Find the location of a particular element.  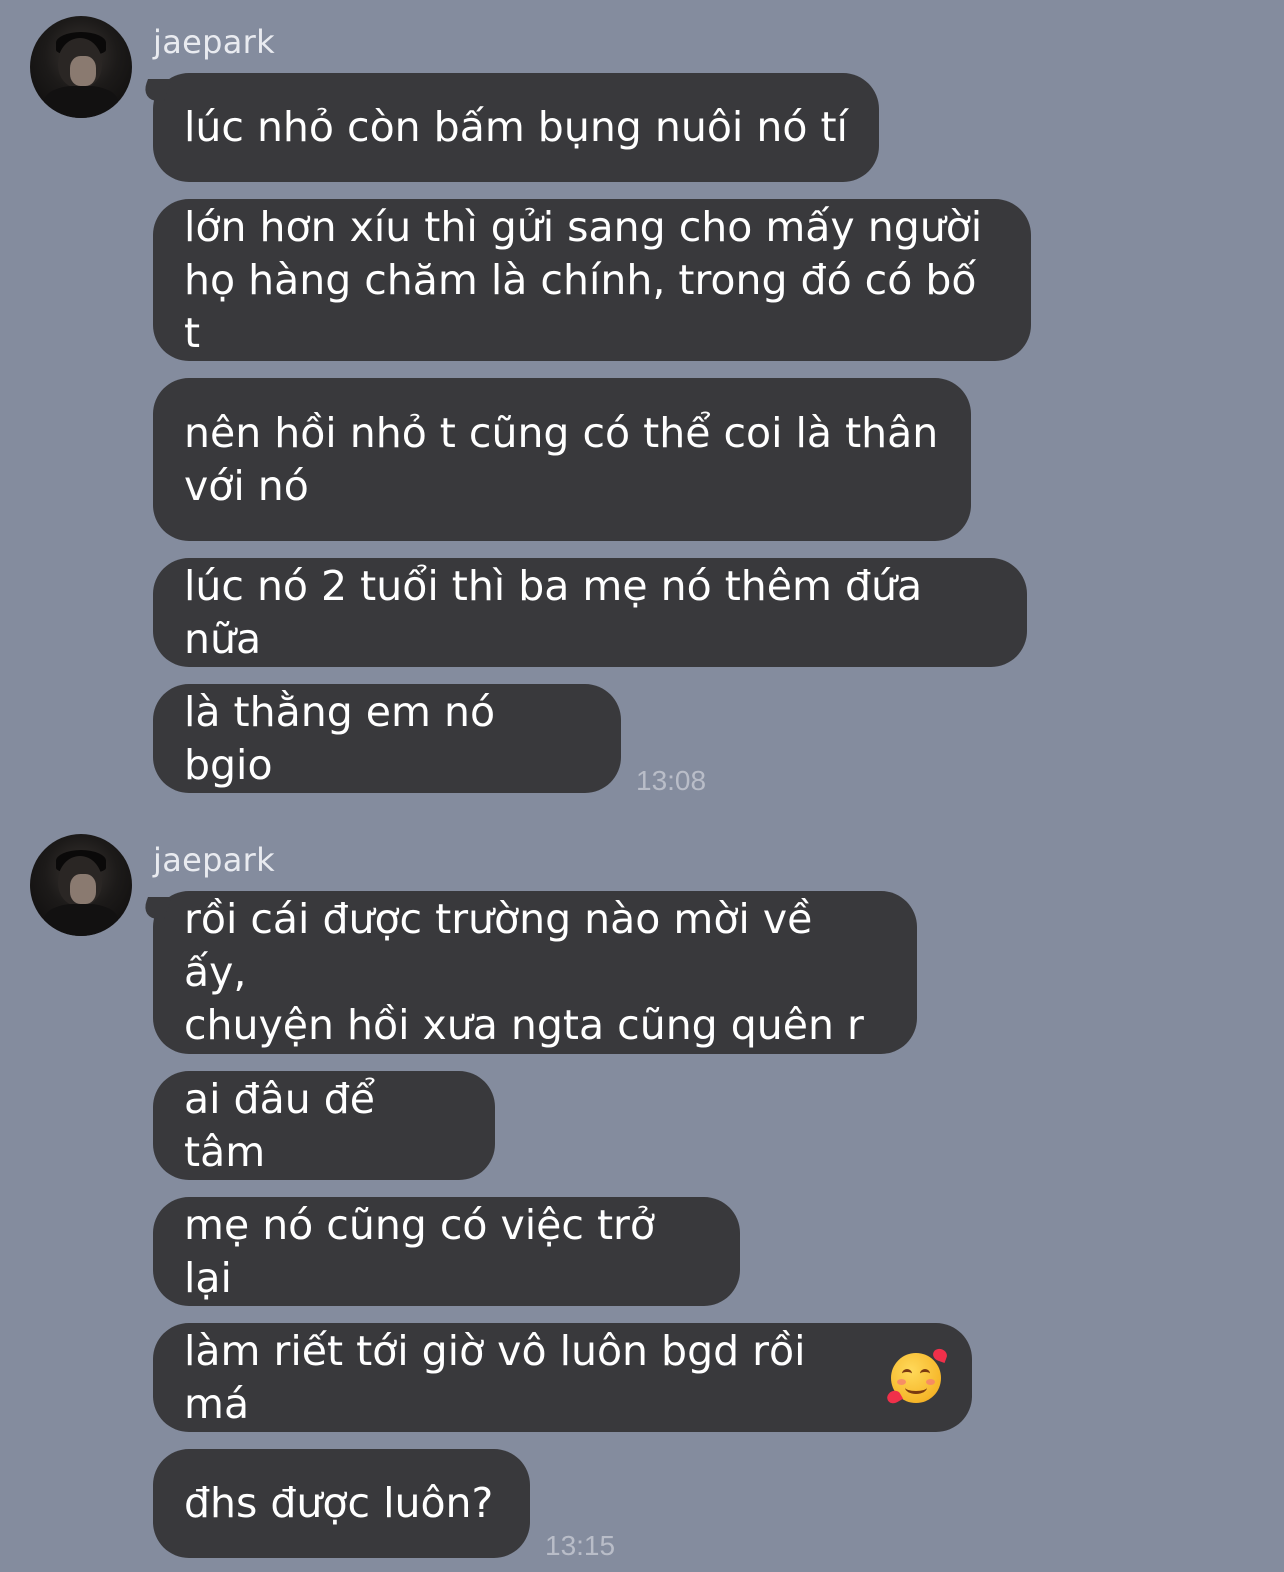

message-text: ai đâu để tâm is located at coordinates (279, 1125).